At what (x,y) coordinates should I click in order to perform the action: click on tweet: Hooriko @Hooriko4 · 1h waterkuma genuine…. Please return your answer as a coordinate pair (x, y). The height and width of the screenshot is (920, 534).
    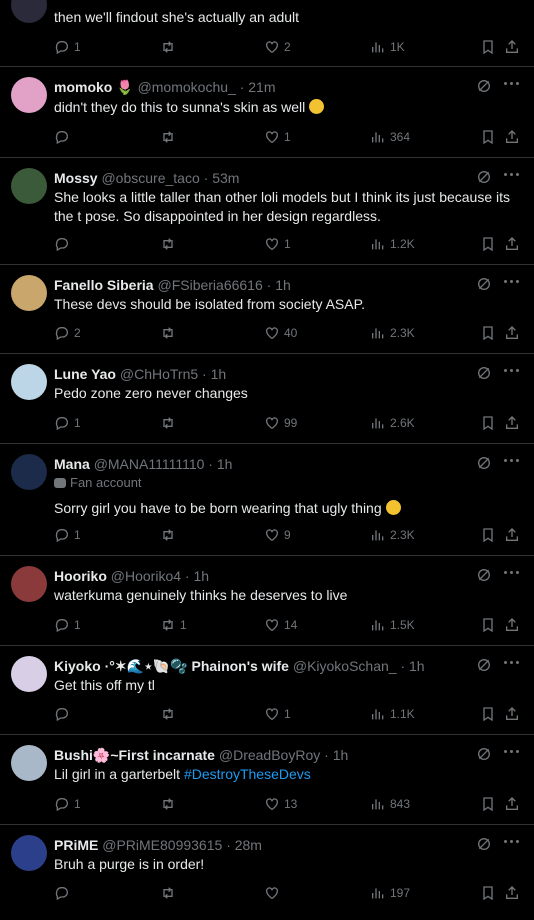
    Looking at the image, I should click on (267, 601).